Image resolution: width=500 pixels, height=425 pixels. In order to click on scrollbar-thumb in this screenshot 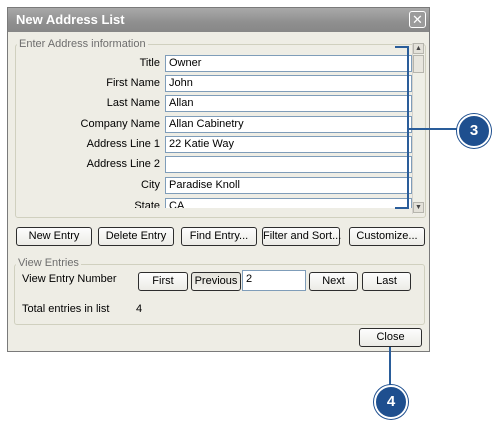, I will do `click(418, 64)`.